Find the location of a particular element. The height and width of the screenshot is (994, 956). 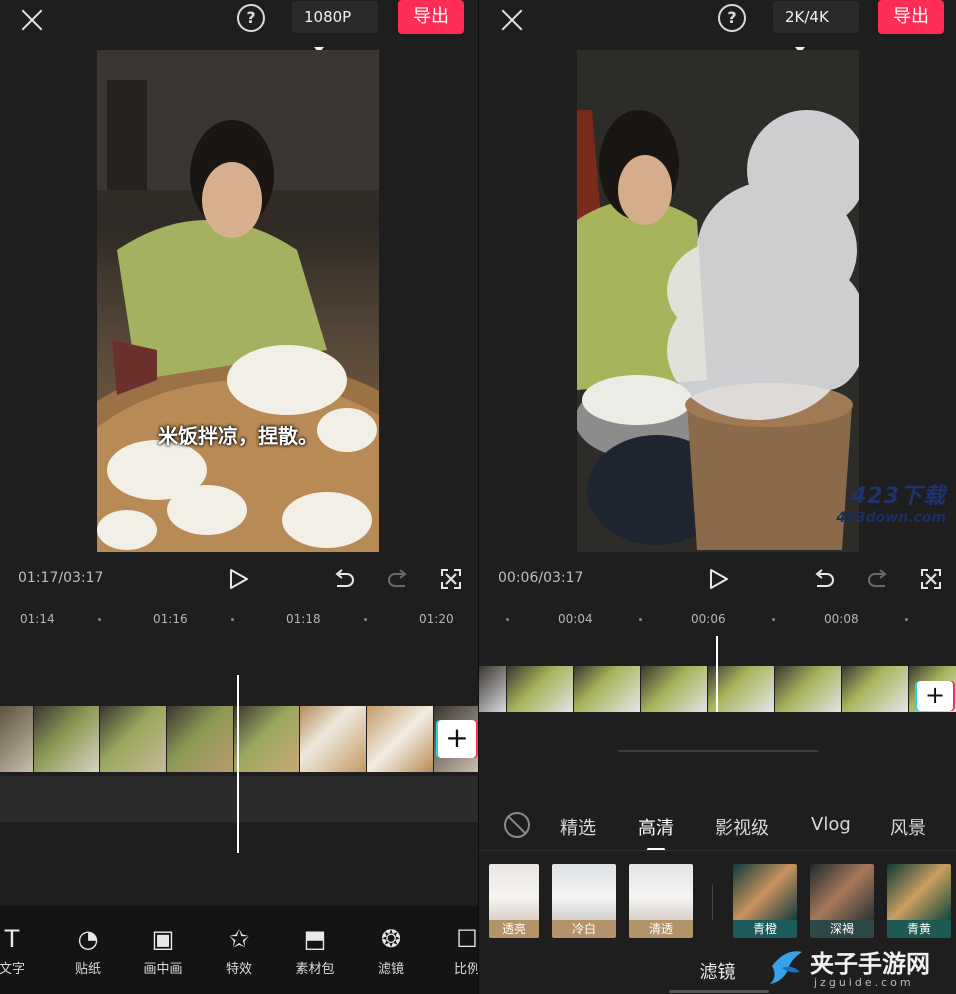

tool-label: 比例 is located at coordinates (465, 969).